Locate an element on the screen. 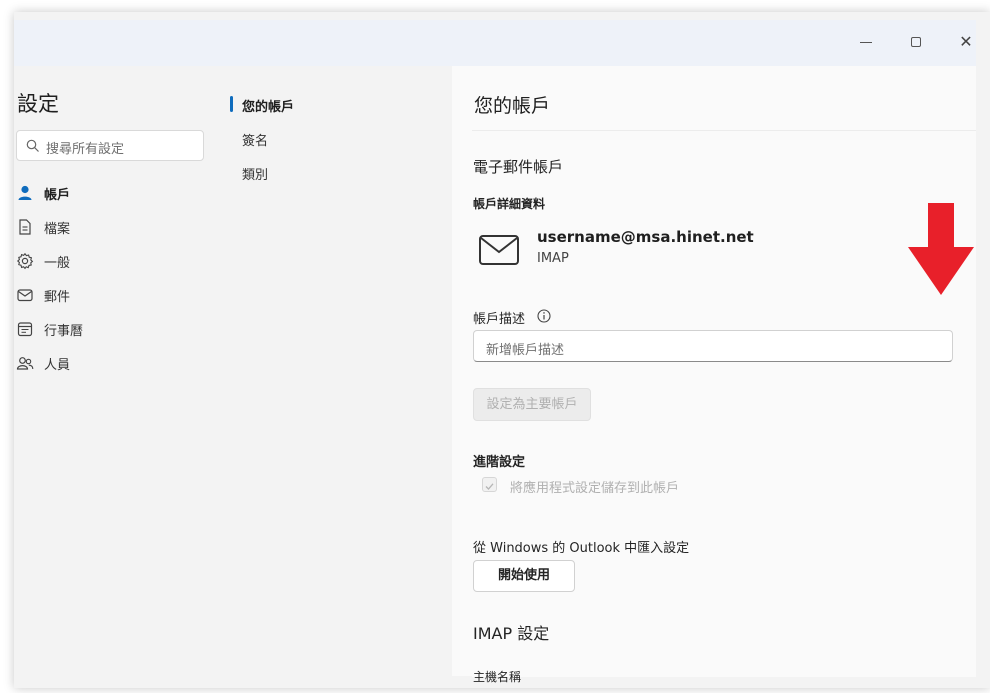 This screenshot has width=990, height=693. nav-item-files: 檔案 is located at coordinates (111, 227).